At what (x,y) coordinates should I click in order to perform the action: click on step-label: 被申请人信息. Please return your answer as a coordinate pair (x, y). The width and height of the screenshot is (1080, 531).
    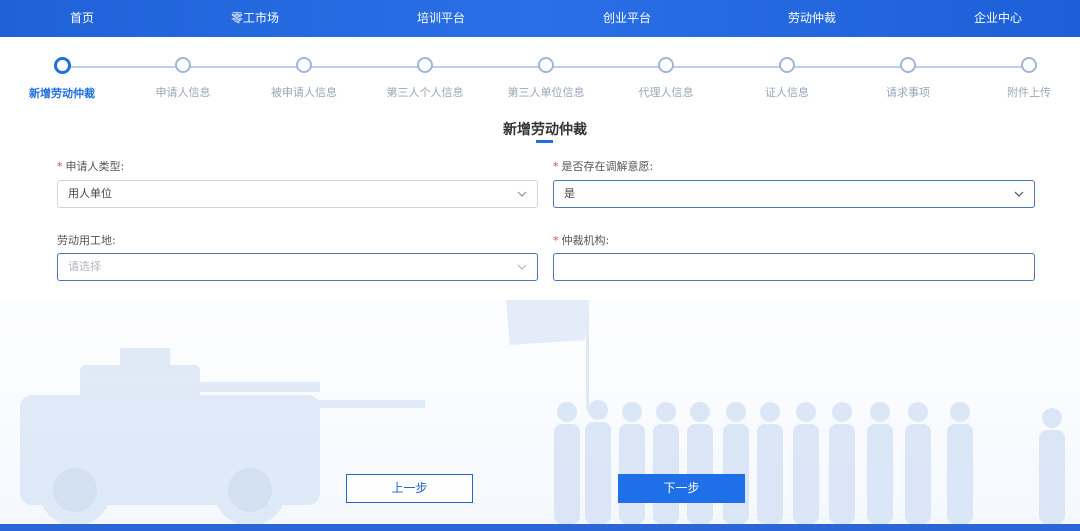
    Looking at the image, I should click on (304, 92).